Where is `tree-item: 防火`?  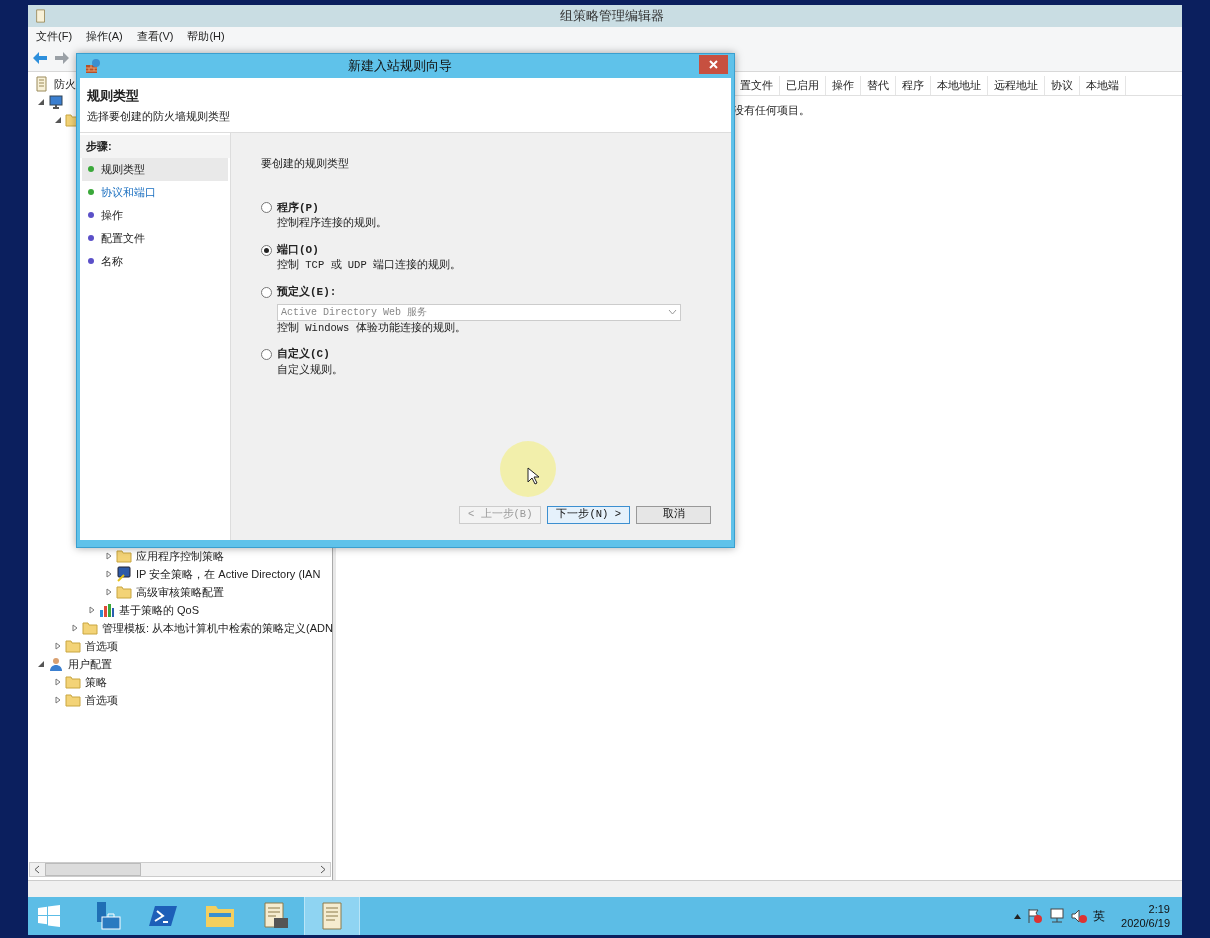 tree-item: 防火 is located at coordinates (65, 84).